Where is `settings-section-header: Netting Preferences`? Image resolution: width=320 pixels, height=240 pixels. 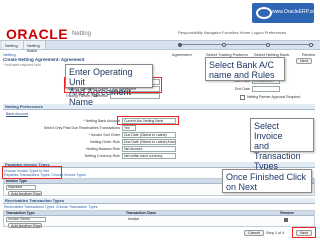 settings-section-header: Netting Preferences is located at coordinates (159, 107).